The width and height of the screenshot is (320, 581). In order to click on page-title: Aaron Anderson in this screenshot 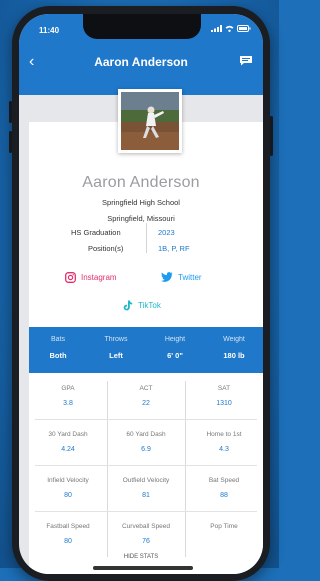, I will do `click(141, 62)`.